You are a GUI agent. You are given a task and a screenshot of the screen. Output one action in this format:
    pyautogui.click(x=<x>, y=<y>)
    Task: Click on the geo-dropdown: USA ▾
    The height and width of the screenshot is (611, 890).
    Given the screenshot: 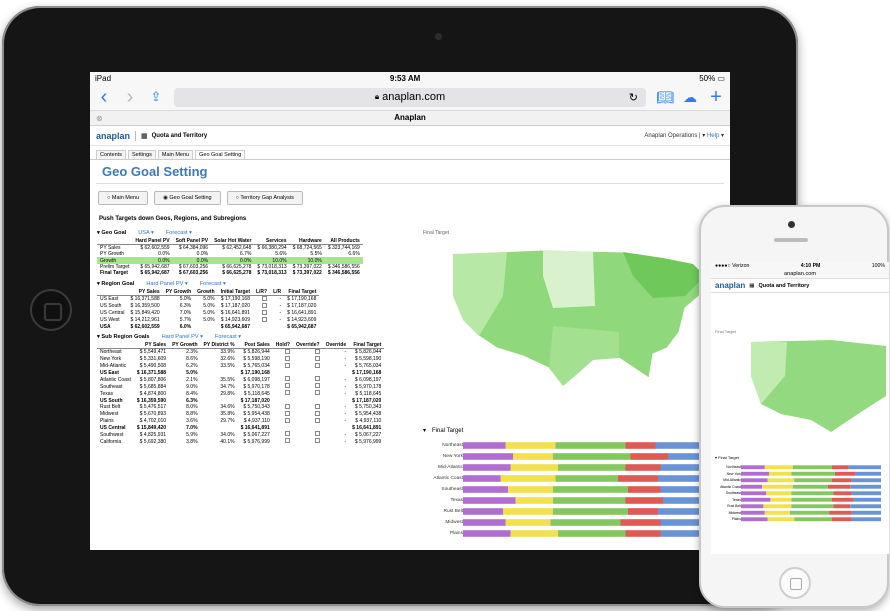 What is the action you would take?
    pyautogui.click(x=146, y=233)
    